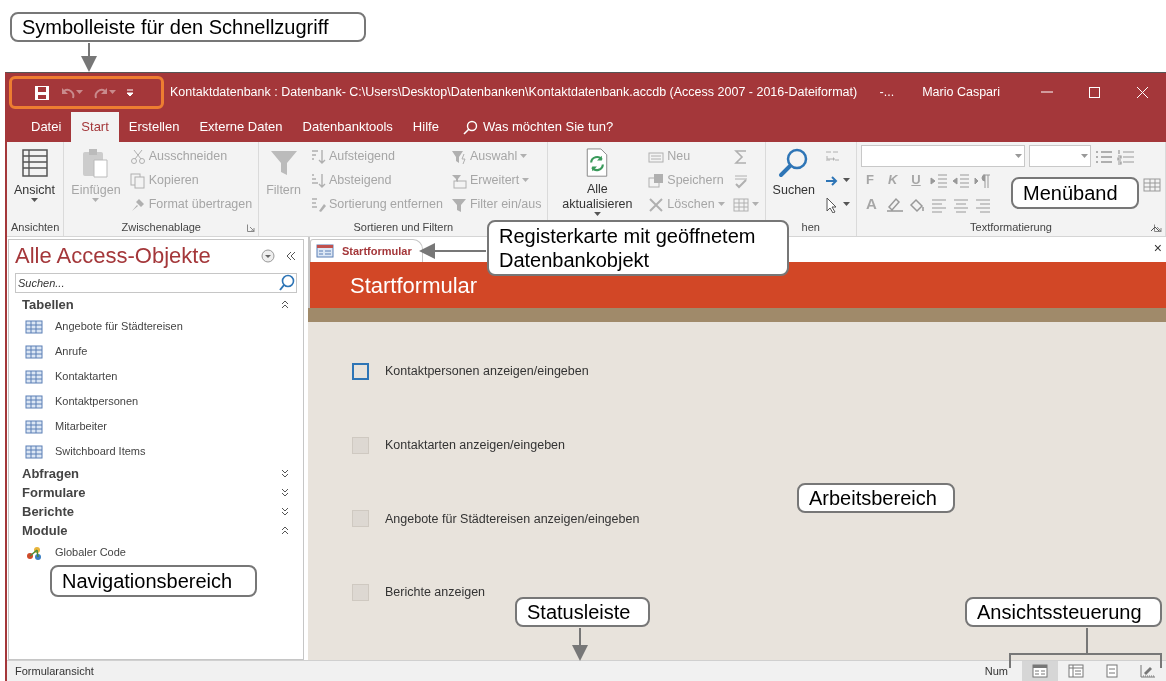 The image size is (1166, 681). Describe the element at coordinates (475, 445) in the screenshot. I see `option-label: Kontaktarten anzeigen/eingeben` at that location.